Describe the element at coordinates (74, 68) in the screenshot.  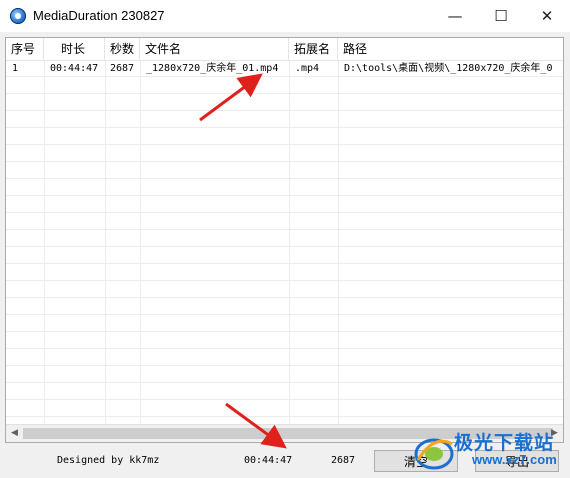
I see `cell-duration: 00:44:47` at that location.